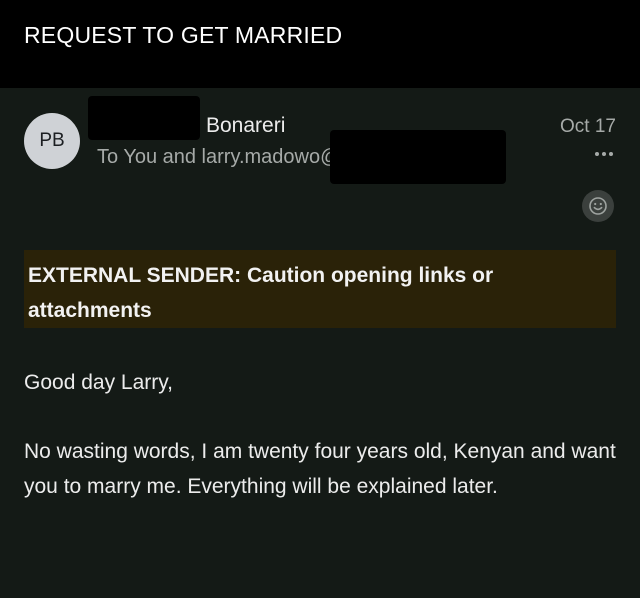  Describe the element at coordinates (144, 118) in the screenshot. I see `redacted-sender-name` at that location.